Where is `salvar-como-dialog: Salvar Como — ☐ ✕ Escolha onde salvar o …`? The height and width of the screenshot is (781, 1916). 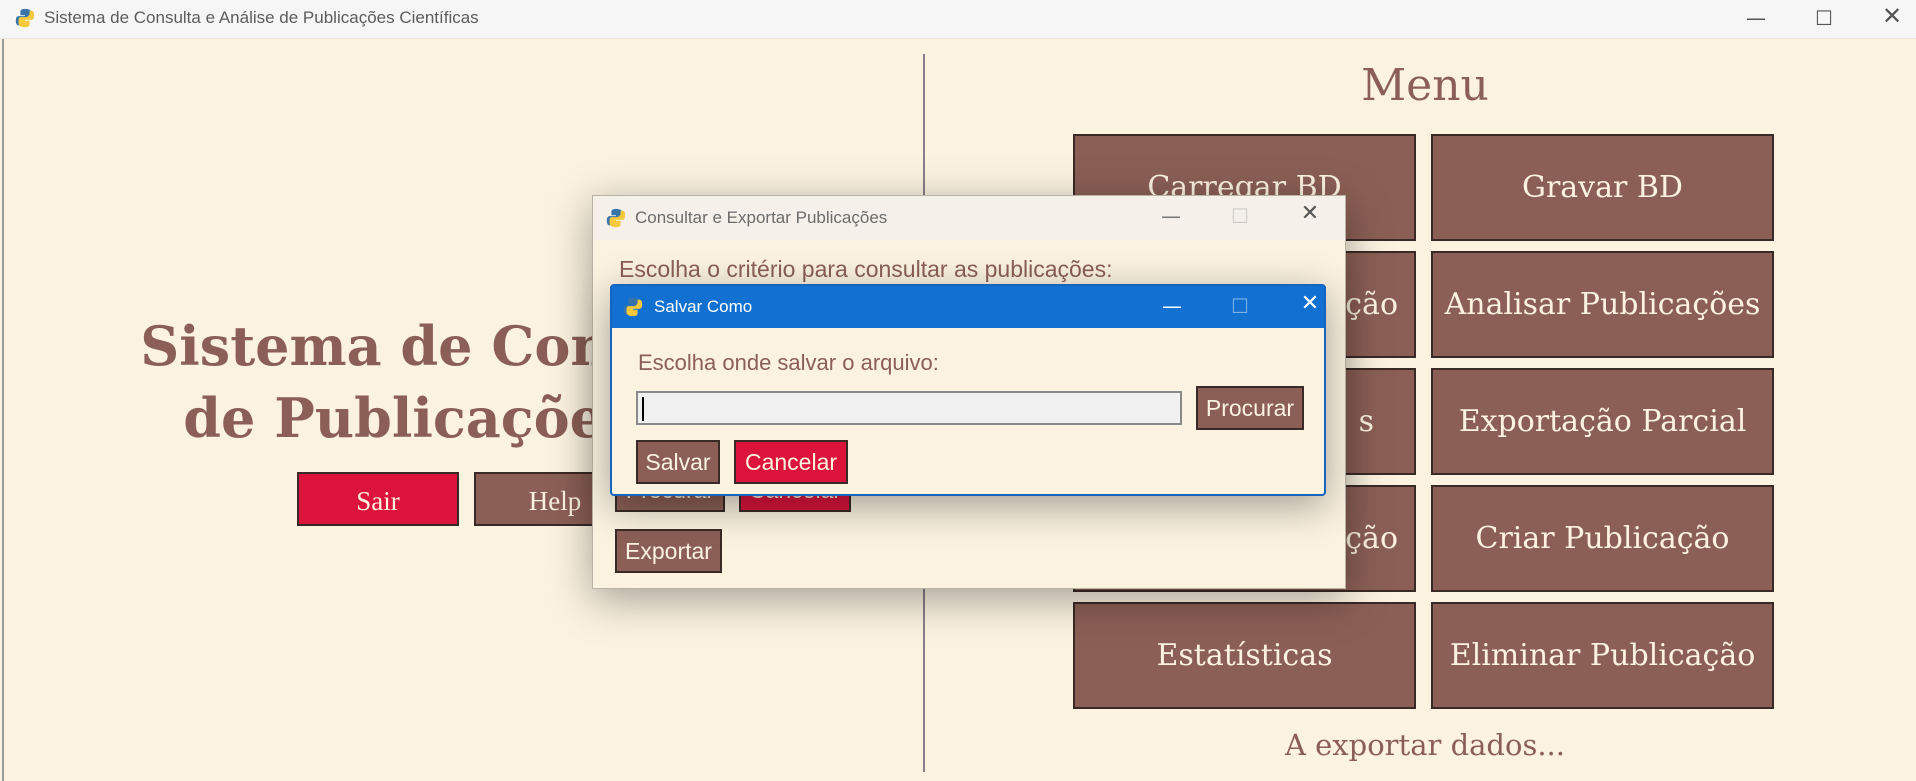
salvar-como-dialog: Salvar Como — ☐ ✕ Escolha onde salvar o … is located at coordinates (968, 390).